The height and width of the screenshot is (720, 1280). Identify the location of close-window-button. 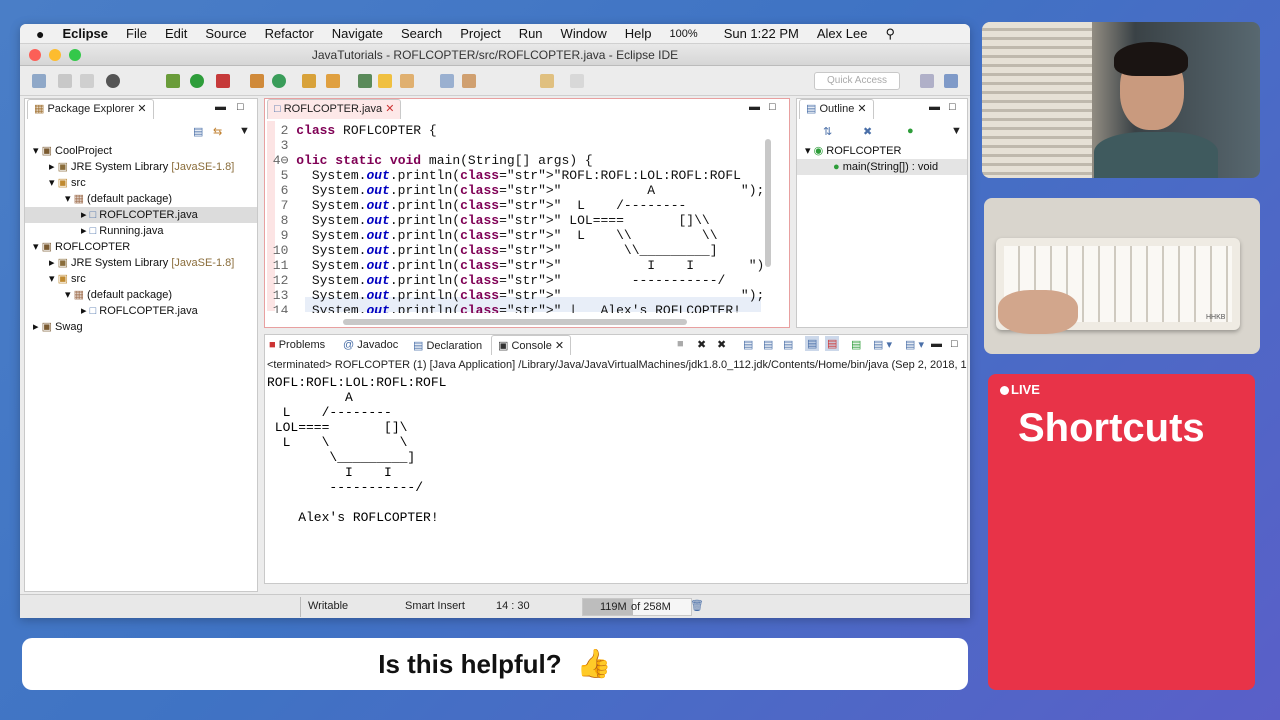
(35, 55).